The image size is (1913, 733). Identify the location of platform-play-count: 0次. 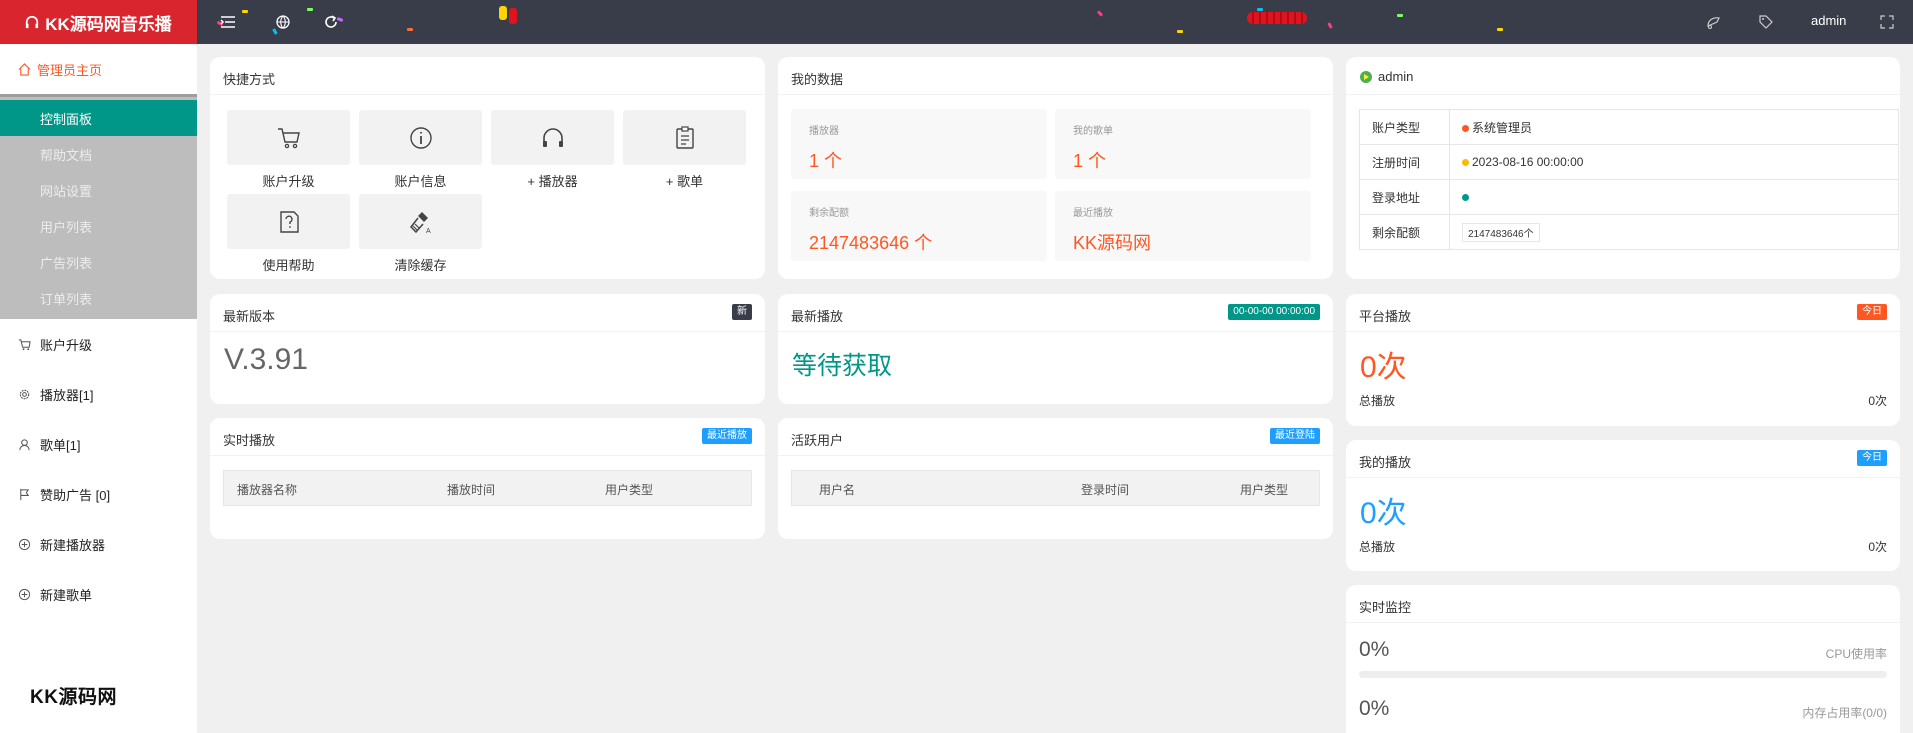
(1383, 367).